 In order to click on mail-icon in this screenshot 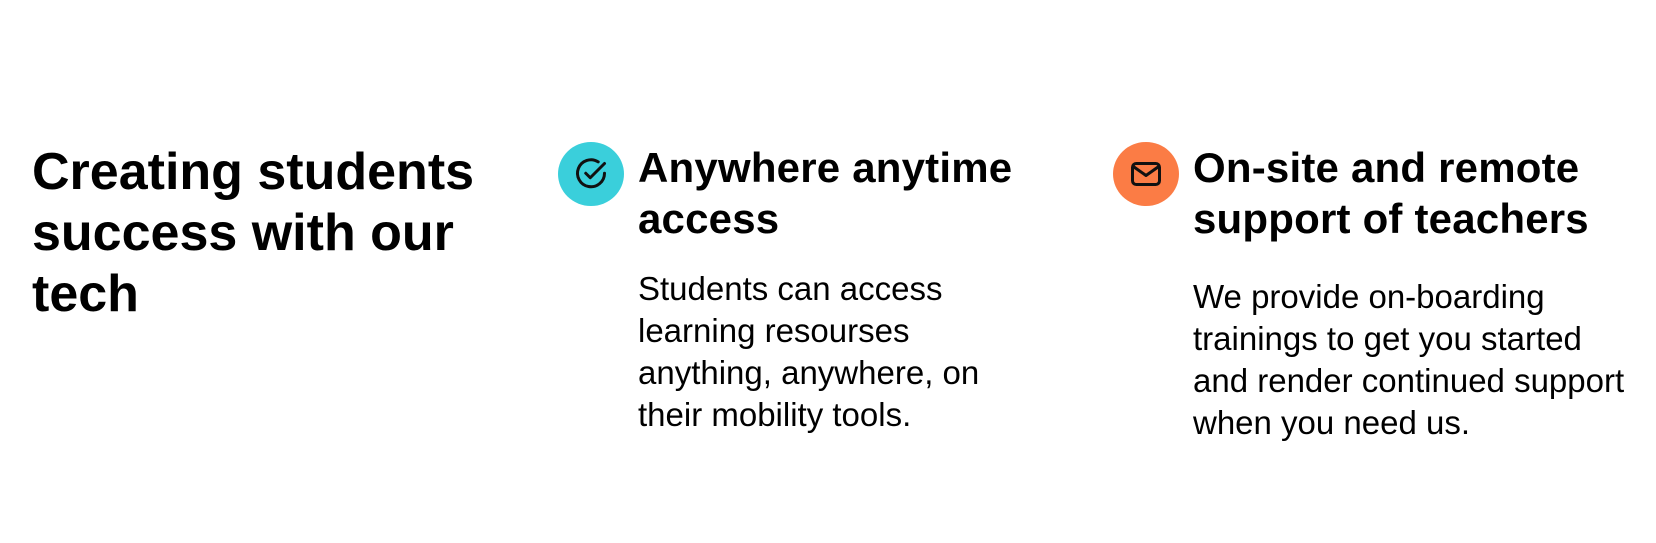, I will do `click(1146, 174)`.